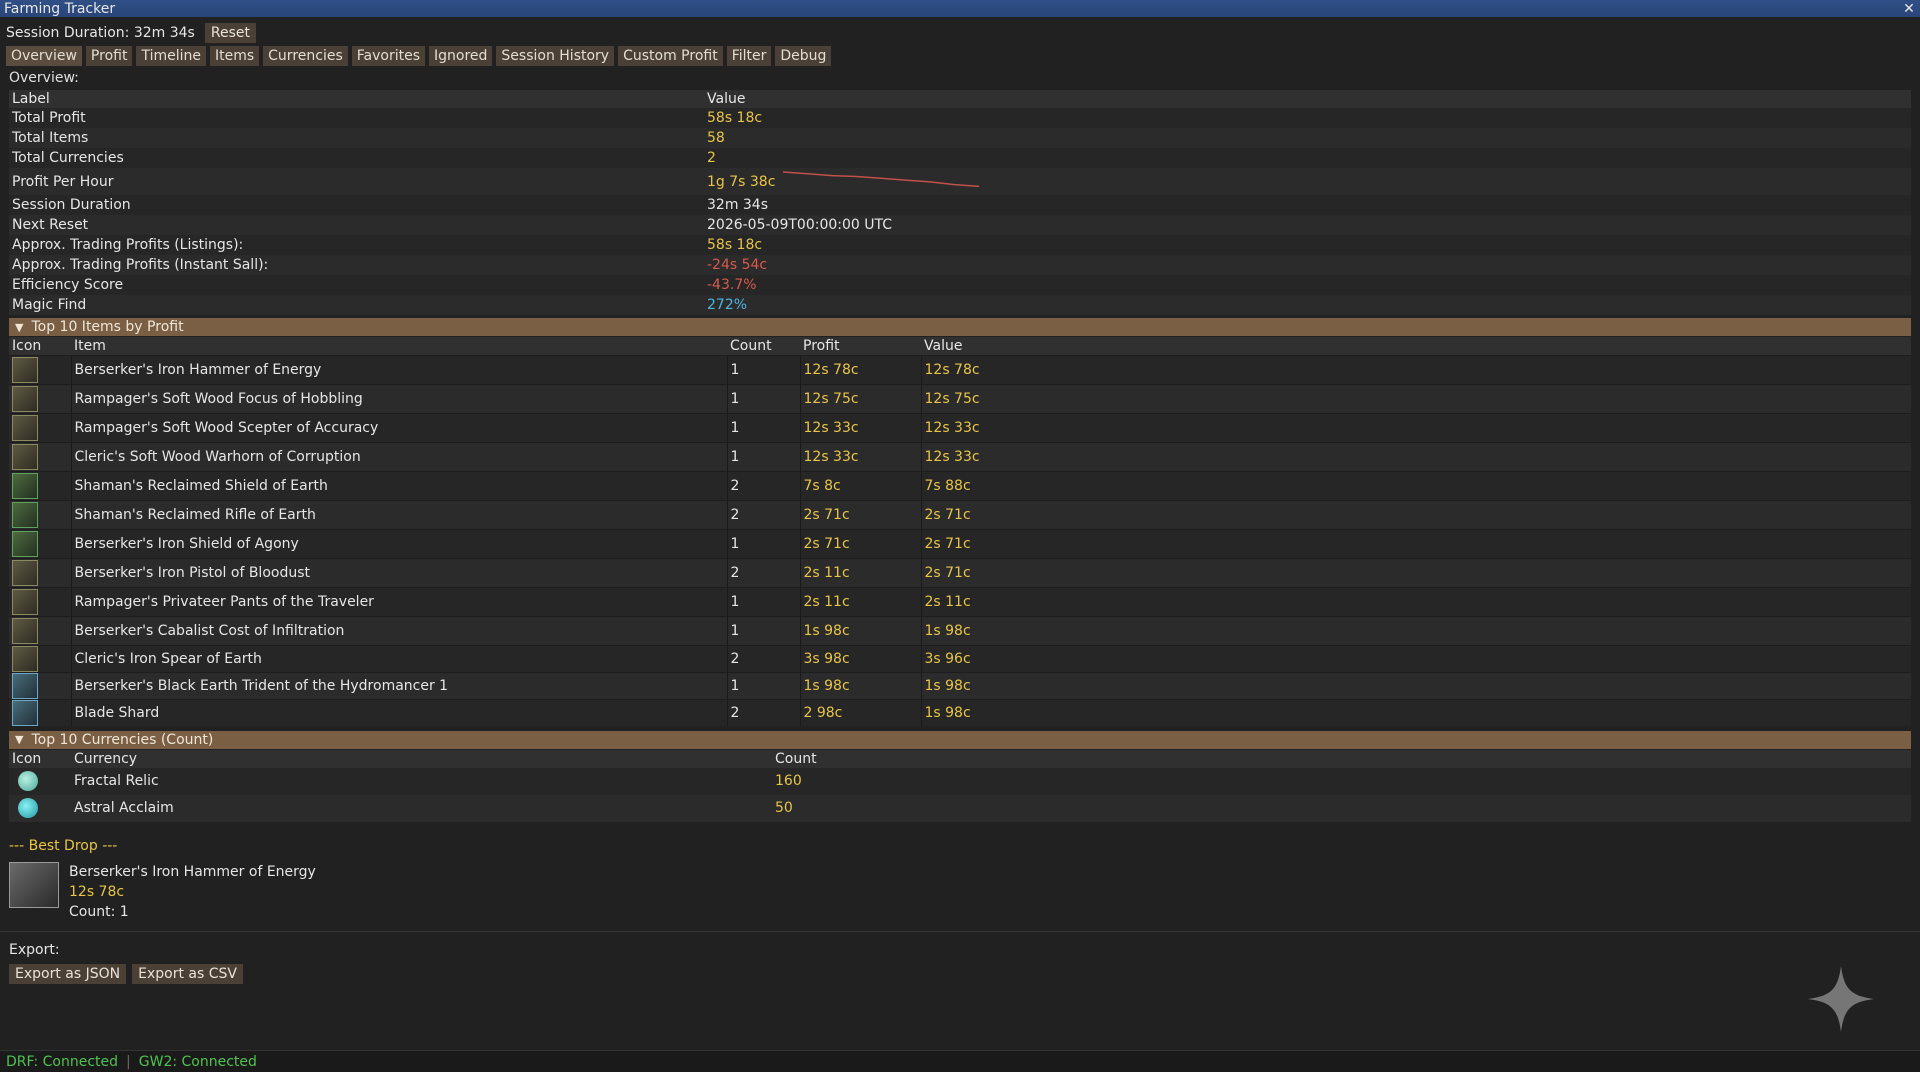  Describe the element at coordinates (860, 514) in the screenshot. I see `item-profit: 2s 71c` at that location.